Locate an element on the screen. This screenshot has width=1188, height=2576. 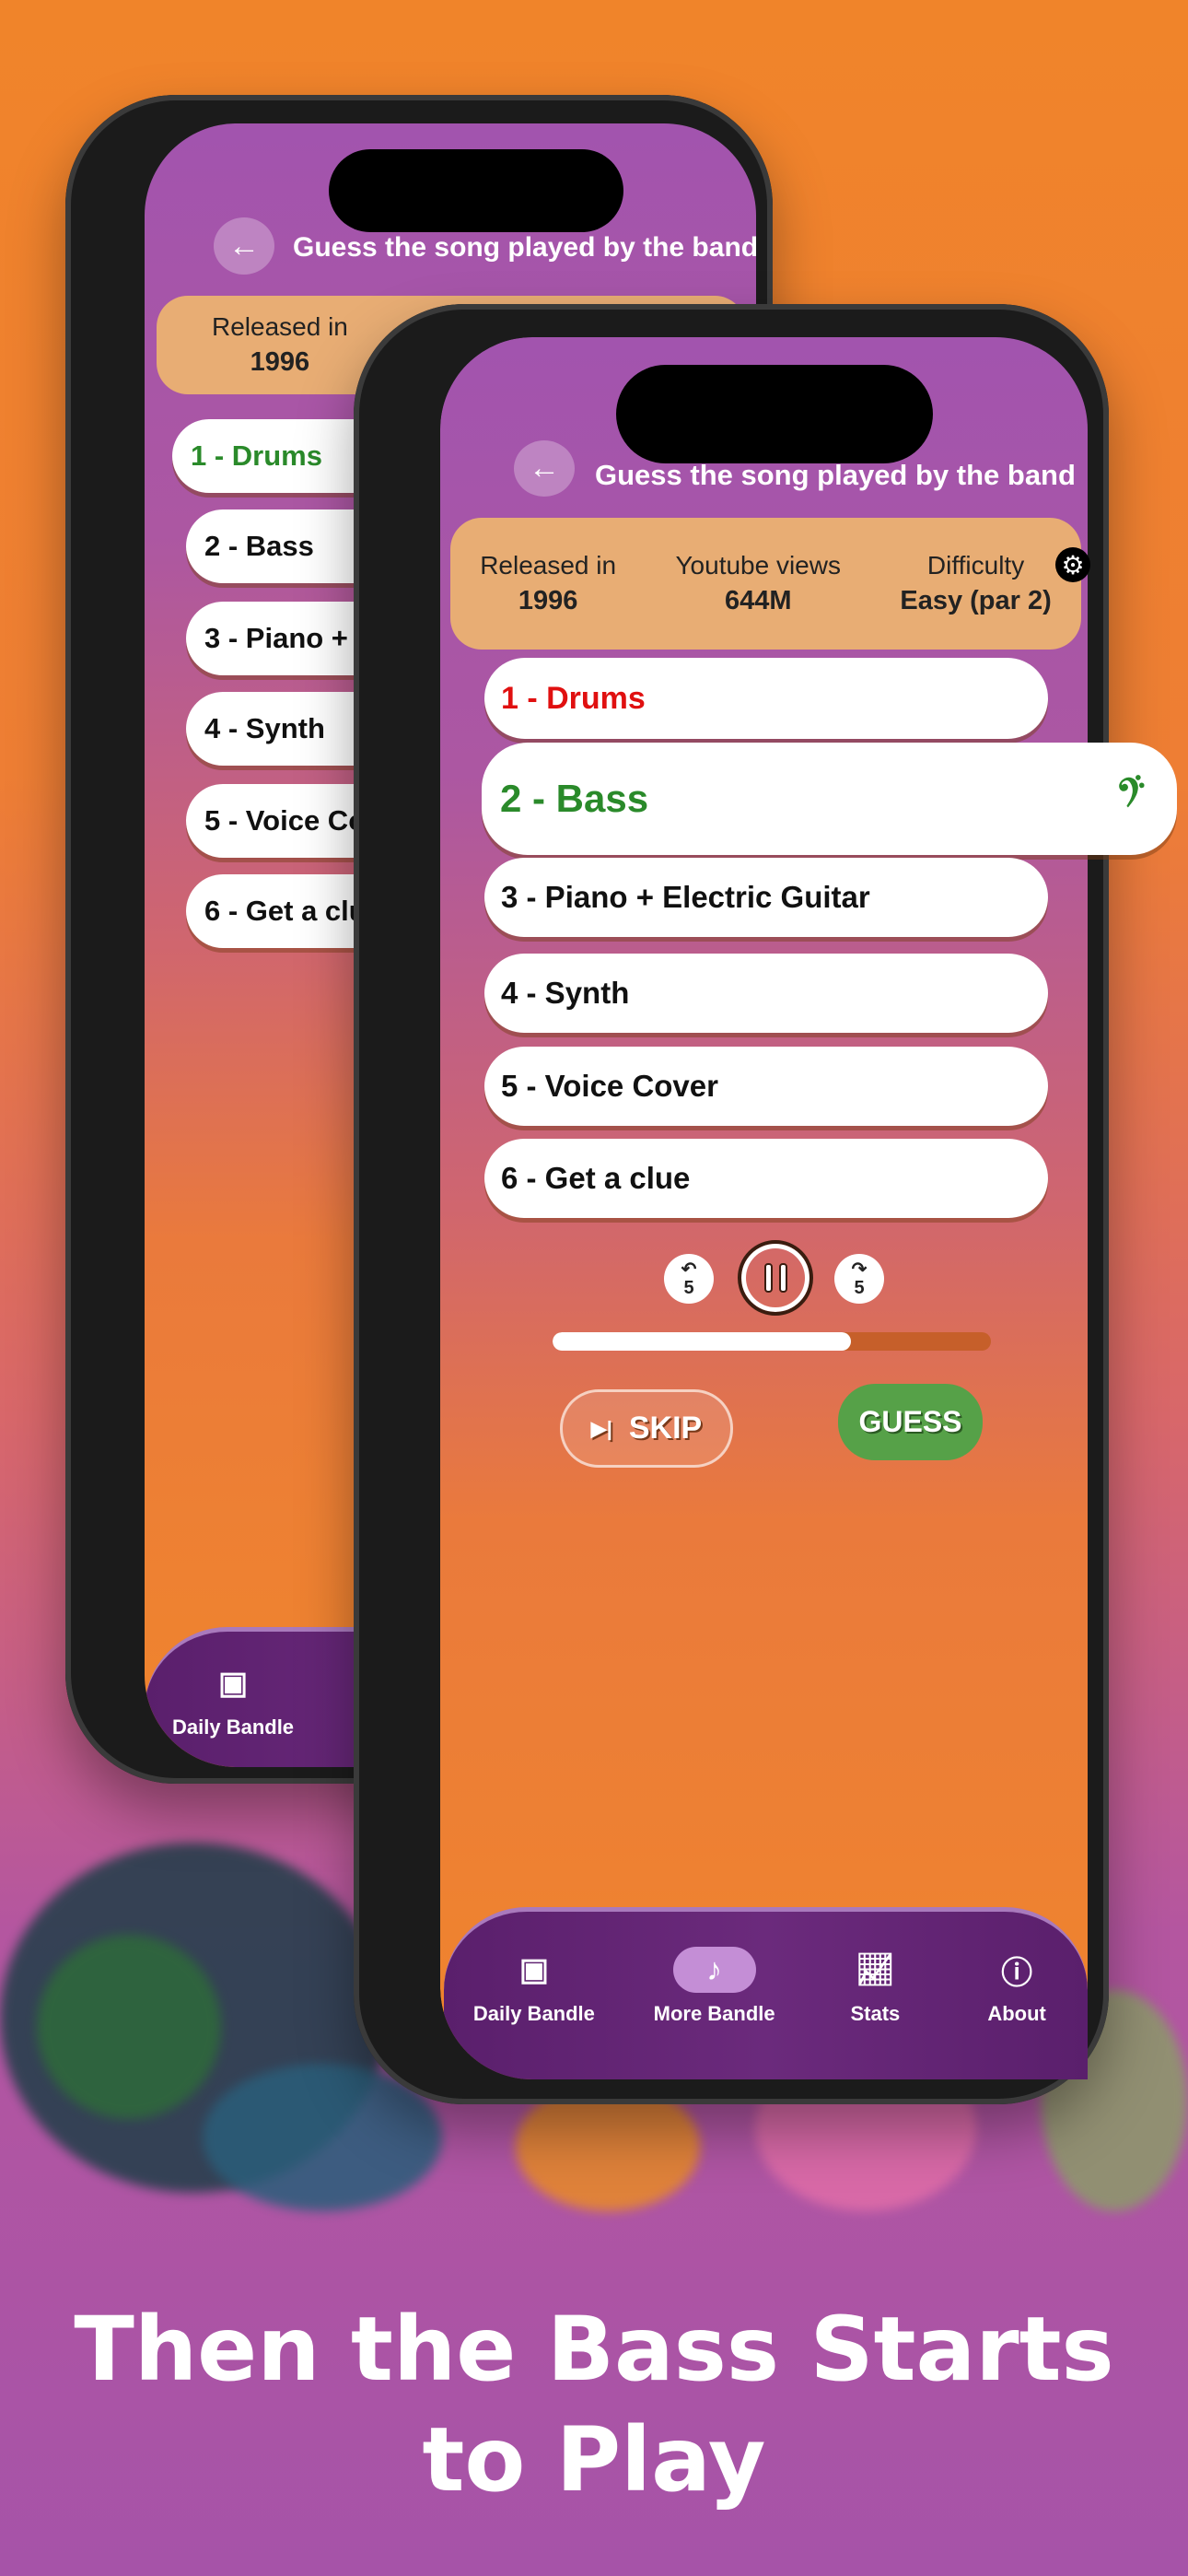
pause-icon is located at coordinates (775, 1278).